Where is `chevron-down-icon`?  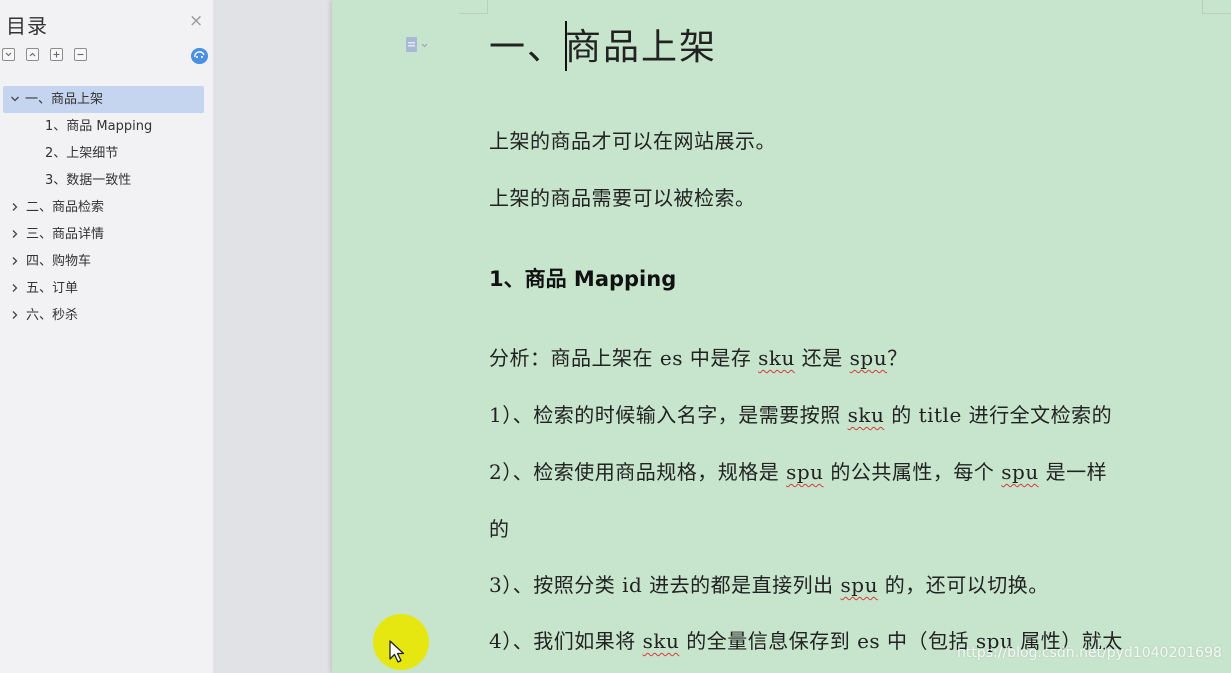
chevron-down-icon is located at coordinates (15, 99).